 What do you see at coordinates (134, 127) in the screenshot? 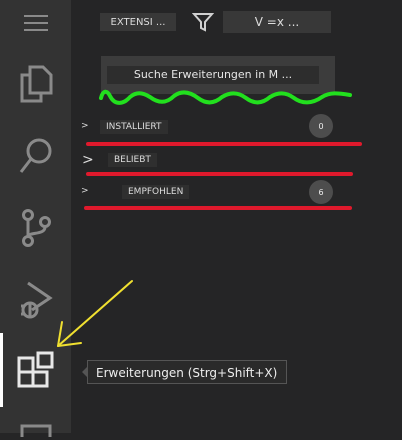
I see `section-installed: INSTALLIERT` at bounding box center [134, 127].